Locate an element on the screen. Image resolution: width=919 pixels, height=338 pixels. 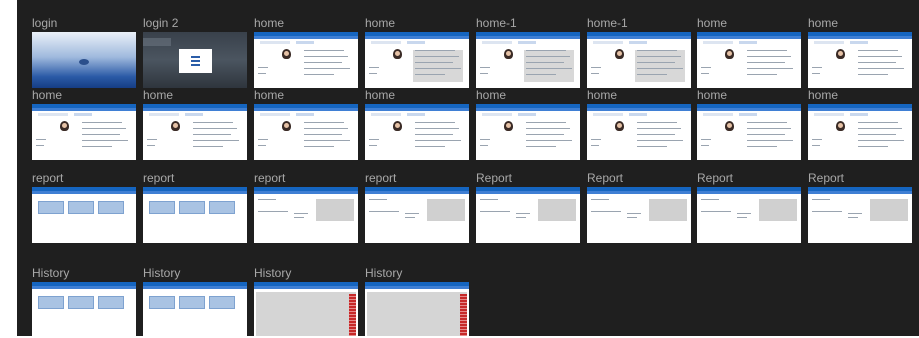
avatar-face is located at coordinates (397, 53).